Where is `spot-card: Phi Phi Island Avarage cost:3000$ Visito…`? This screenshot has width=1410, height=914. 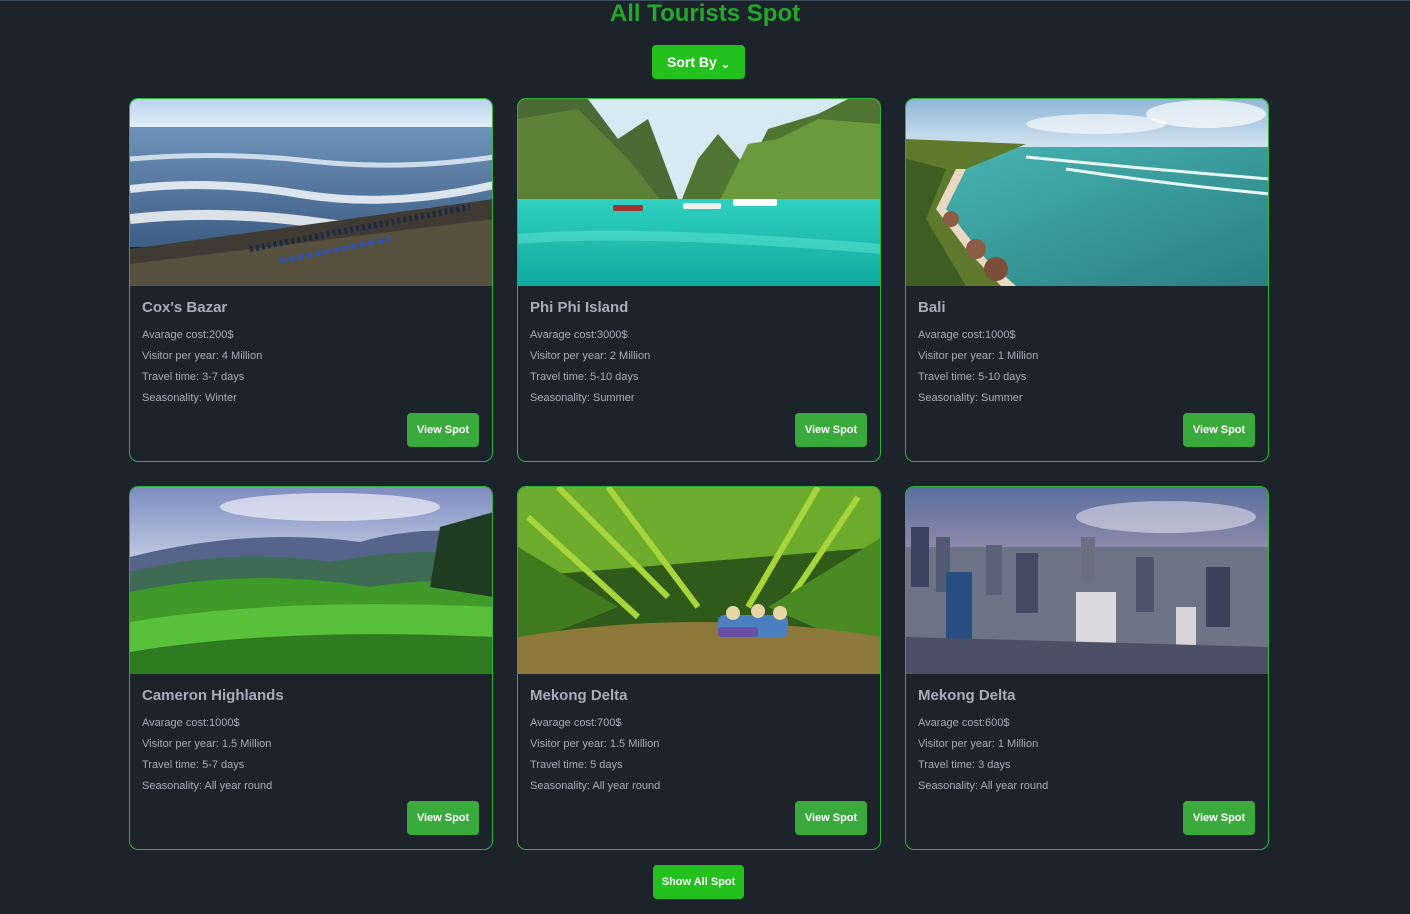
spot-card: Phi Phi Island Avarage cost:3000$ Visito… is located at coordinates (699, 280).